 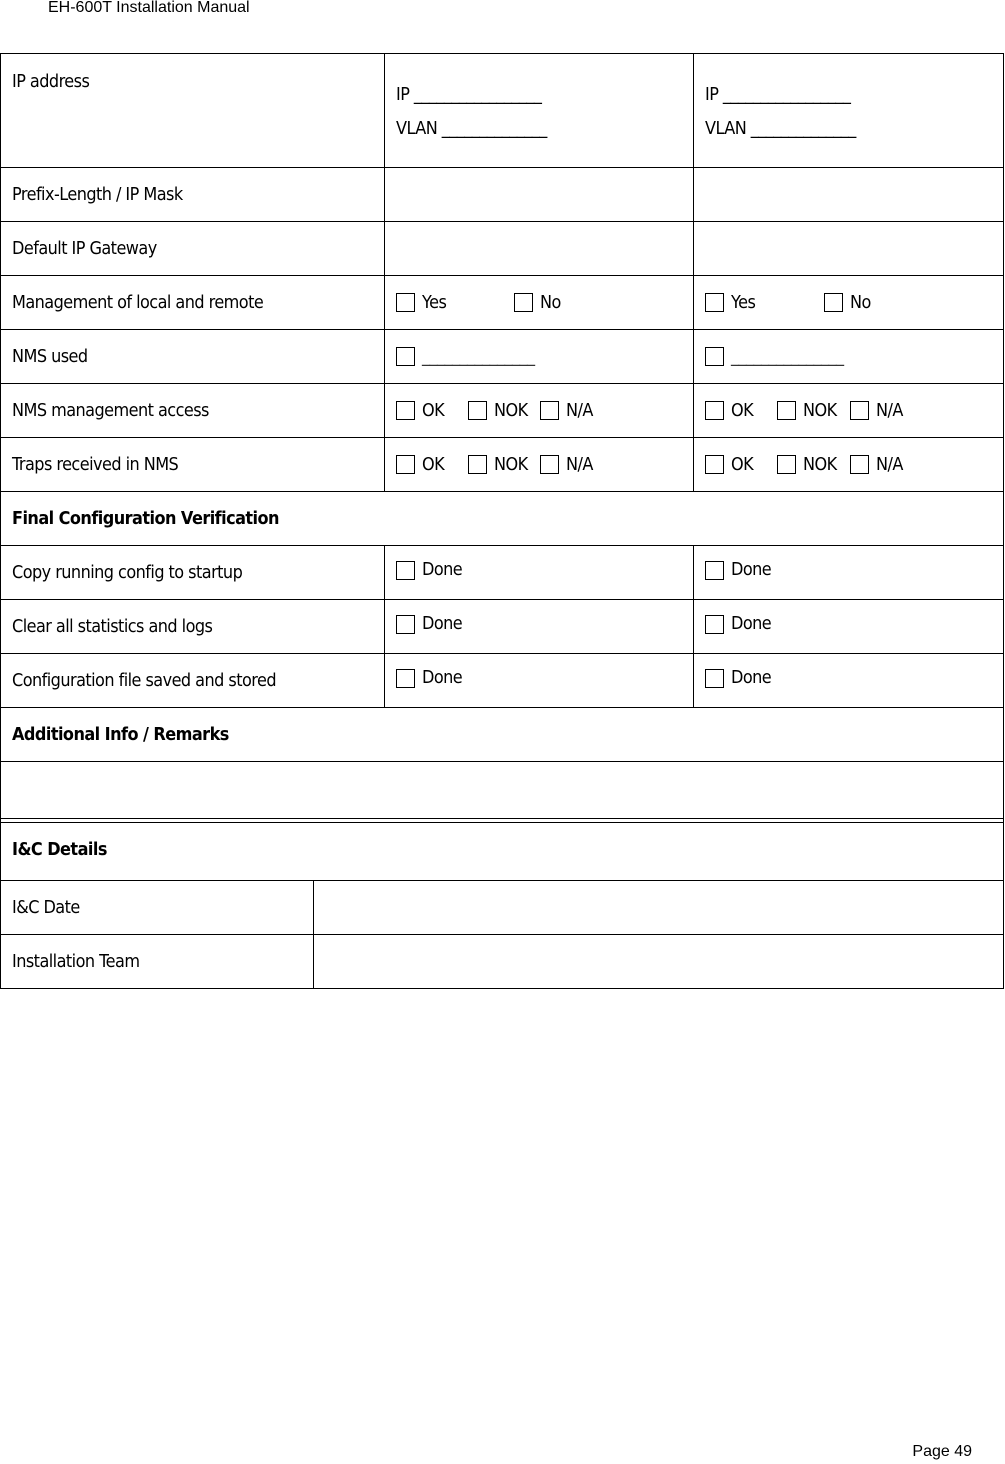 What do you see at coordinates (110, 410) in the screenshot?
I see `nms-access-label: NMS management access` at bounding box center [110, 410].